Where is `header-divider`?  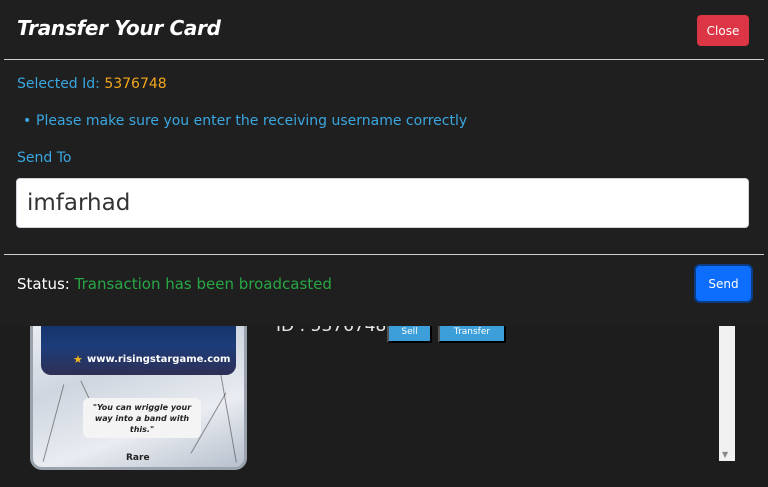
header-divider is located at coordinates (384, 59).